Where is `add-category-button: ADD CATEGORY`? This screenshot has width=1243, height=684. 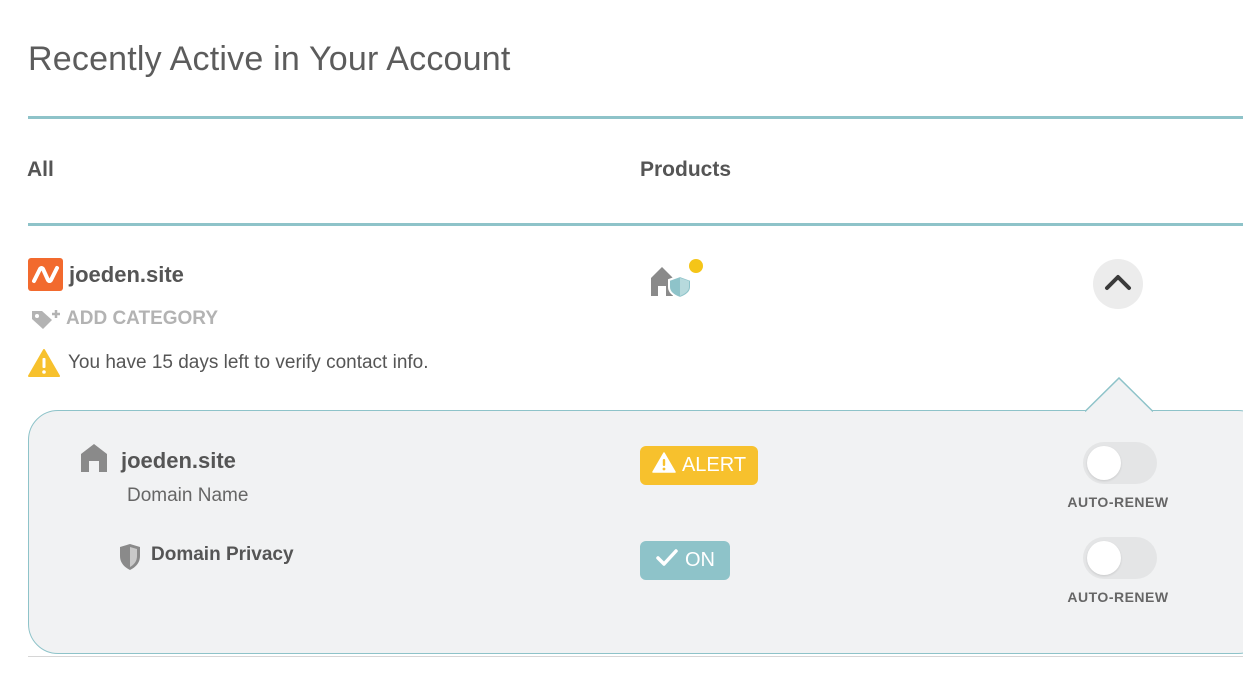
add-category-button: ADD CATEGORY is located at coordinates (124, 319).